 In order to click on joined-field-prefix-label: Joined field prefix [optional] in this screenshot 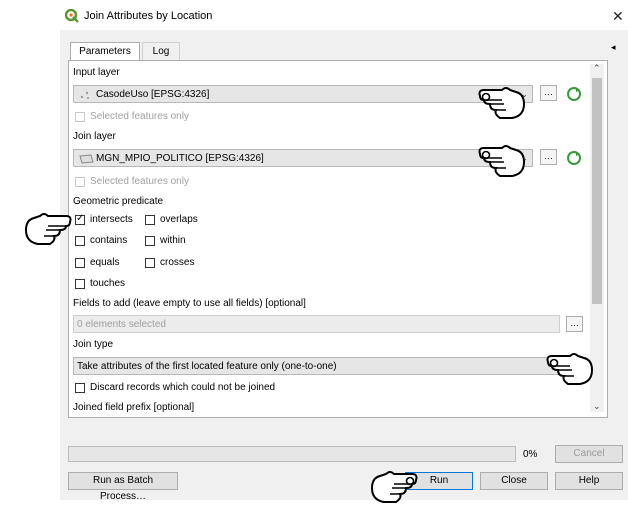, I will do `click(134, 407)`.